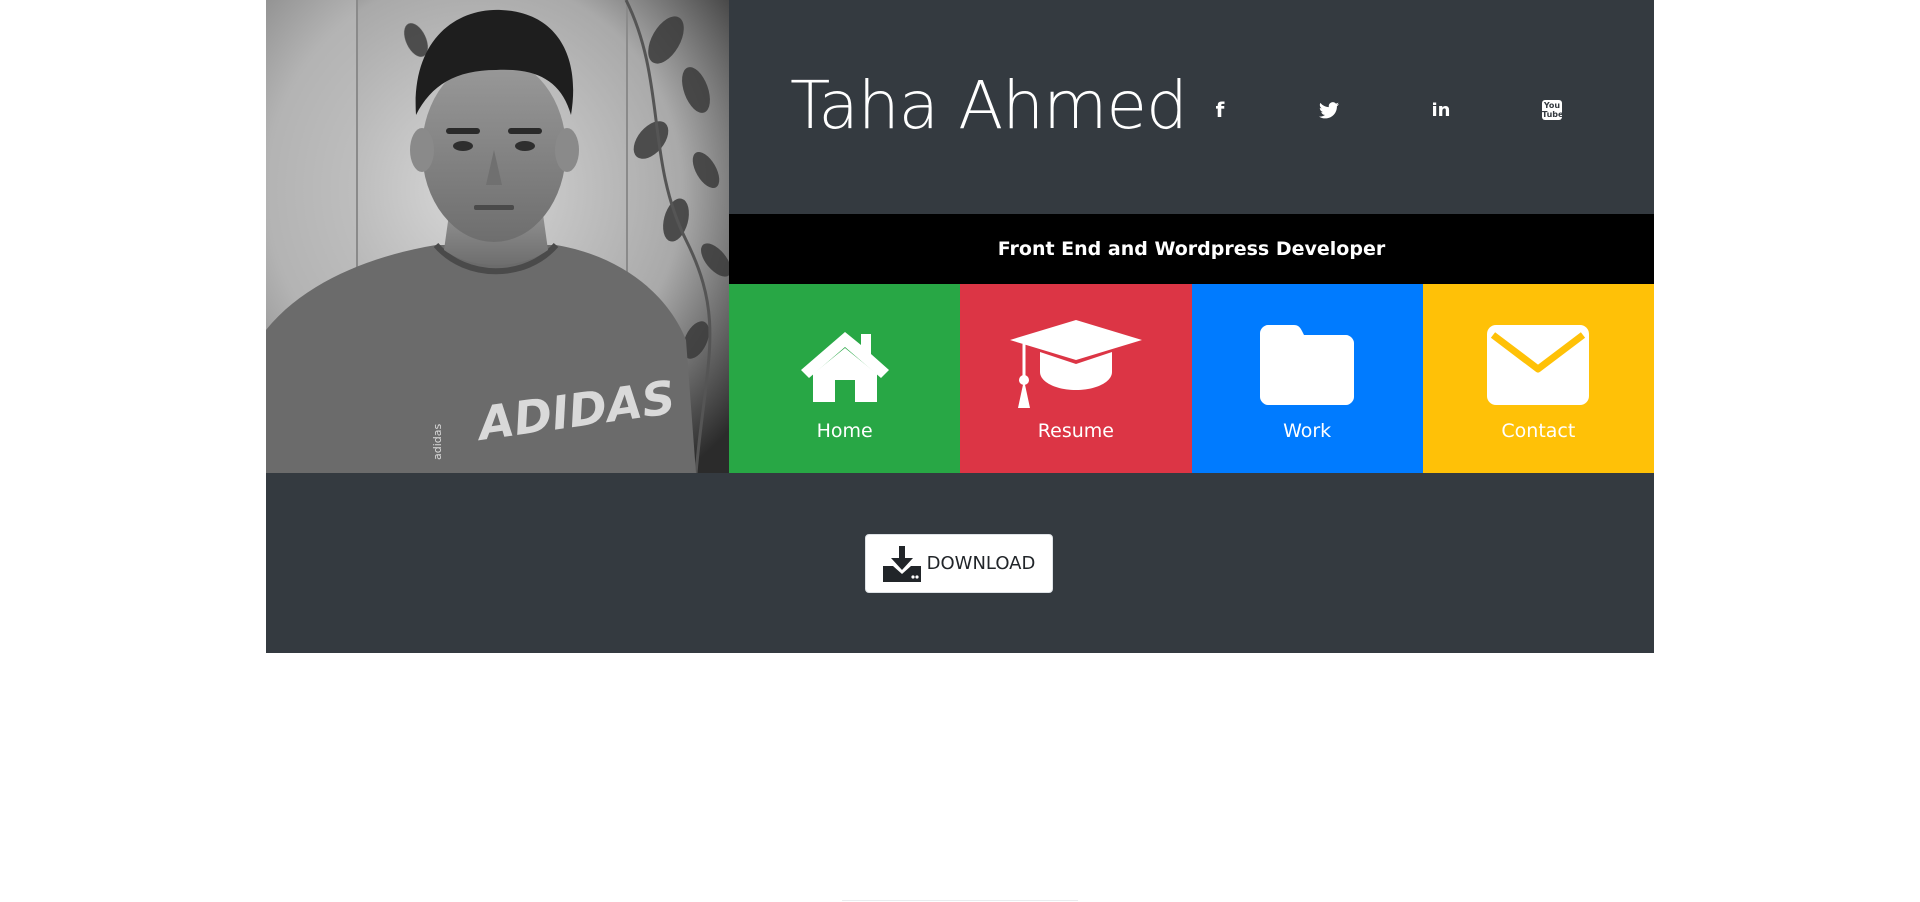 This screenshot has height=902, width=1920. I want to click on profile-photo: ADIDAS adidas, so click(497, 236).